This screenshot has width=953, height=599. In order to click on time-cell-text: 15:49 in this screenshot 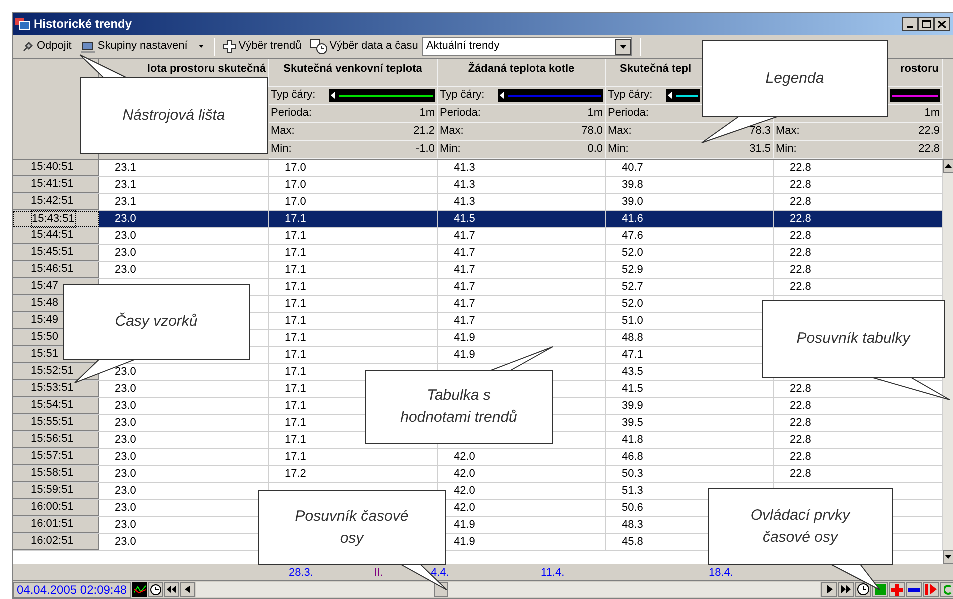, I will do `click(45, 320)`.